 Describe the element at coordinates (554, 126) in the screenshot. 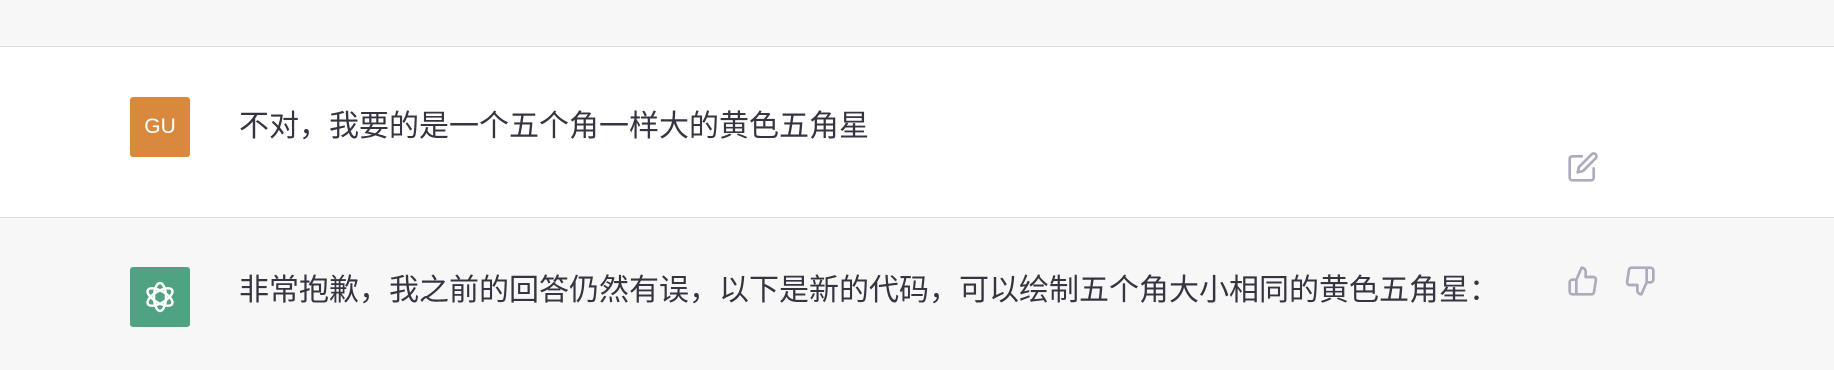

I see `user-message-text: 不对，我要的是一个五个角一样大的黄色五角星` at that location.